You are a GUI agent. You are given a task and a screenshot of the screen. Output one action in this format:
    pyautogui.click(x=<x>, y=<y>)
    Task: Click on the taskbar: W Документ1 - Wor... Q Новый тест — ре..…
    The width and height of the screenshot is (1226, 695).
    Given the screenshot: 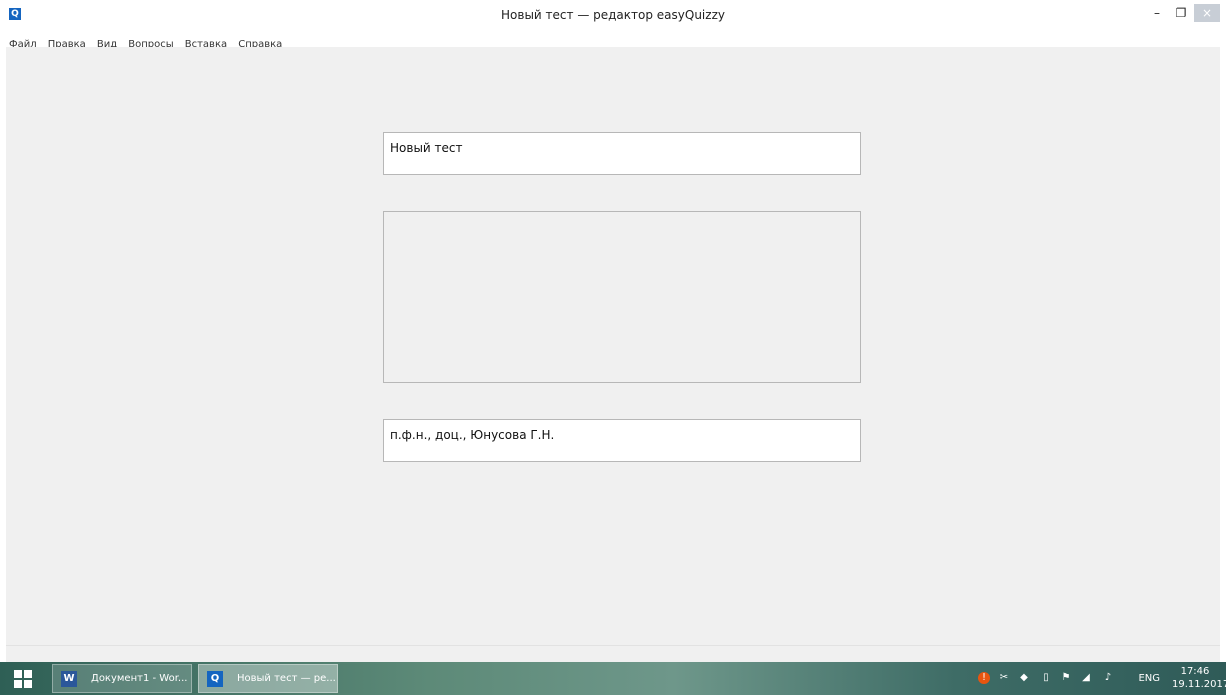 What is the action you would take?
    pyautogui.click(x=613, y=678)
    